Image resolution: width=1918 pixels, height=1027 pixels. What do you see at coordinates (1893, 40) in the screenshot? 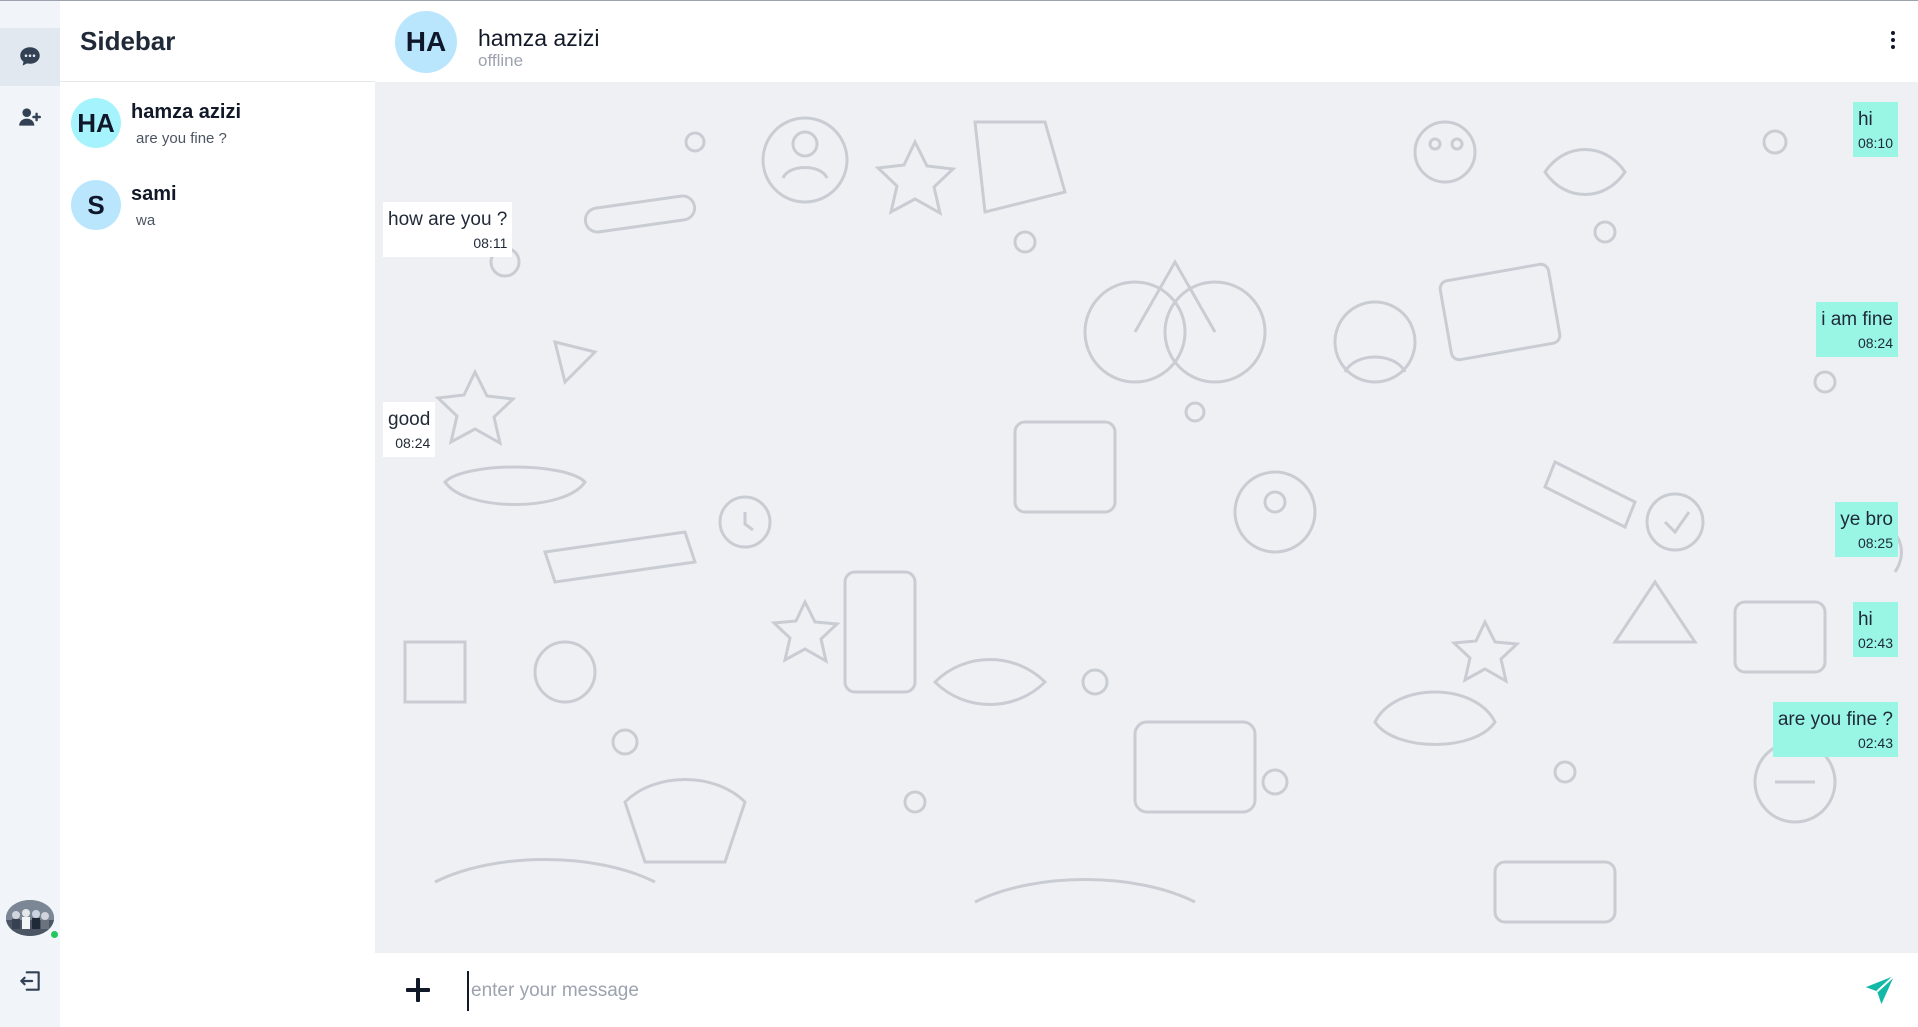
I see `more-options-icon` at bounding box center [1893, 40].